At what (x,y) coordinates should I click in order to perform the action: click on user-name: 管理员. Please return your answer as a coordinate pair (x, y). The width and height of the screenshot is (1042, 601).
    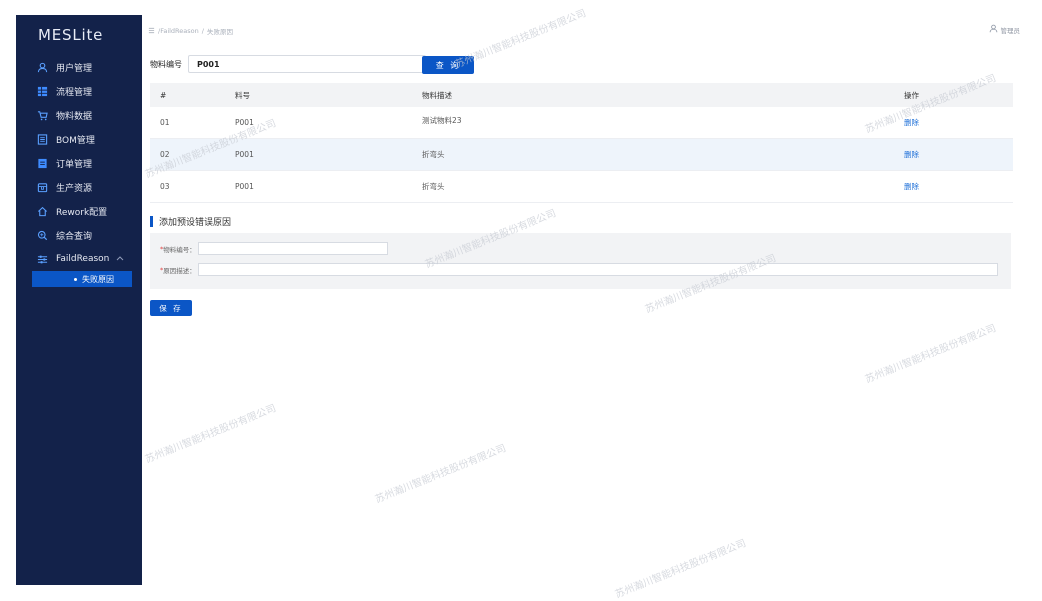
    Looking at the image, I should click on (1010, 30).